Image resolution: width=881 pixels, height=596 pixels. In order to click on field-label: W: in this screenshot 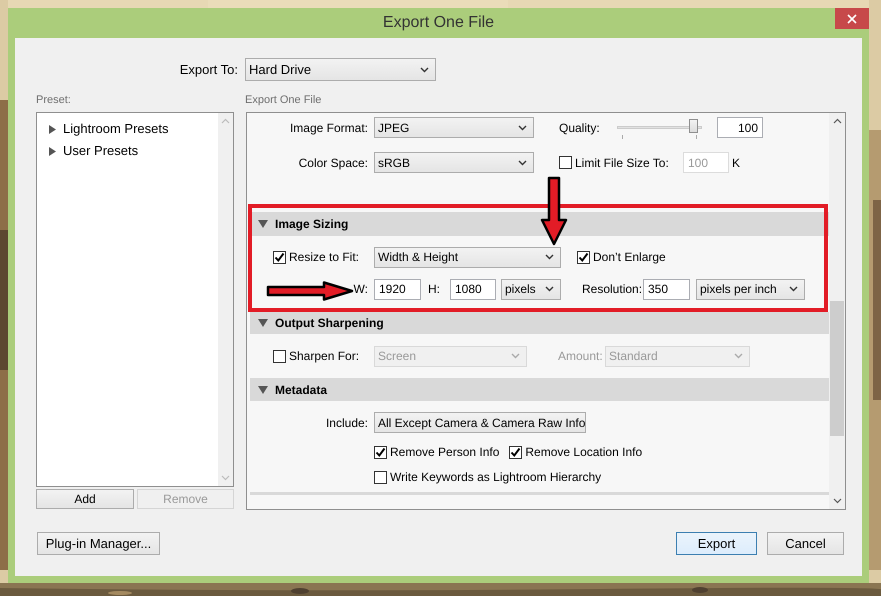, I will do `click(360, 289)`.